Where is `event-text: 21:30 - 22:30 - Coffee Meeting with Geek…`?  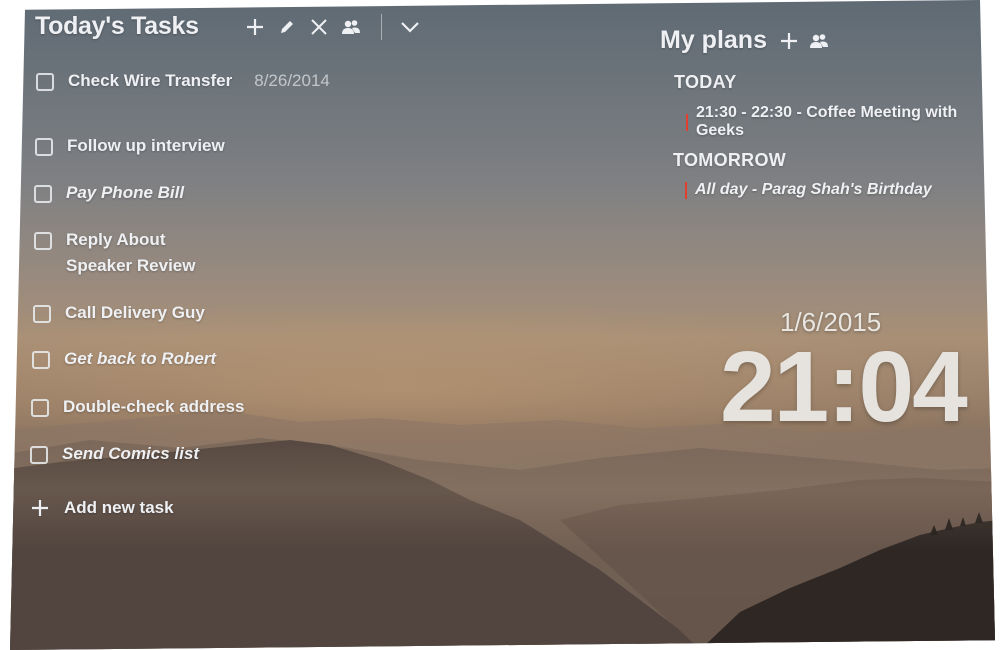 event-text: 21:30 - 22:30 - Coffee Meeting with Geek… is located at coordinates (826, 121).